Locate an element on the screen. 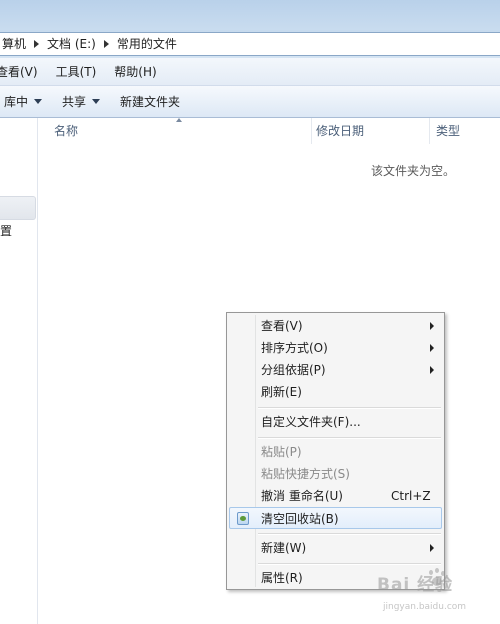  column-header-name: 名称 is located at coordinates (183, 131).